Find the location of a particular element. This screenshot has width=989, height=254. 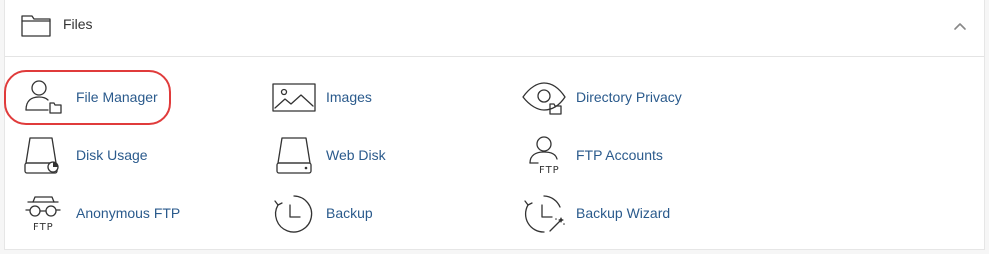

backup-wizard-icon is located at coordinates (544, 214).